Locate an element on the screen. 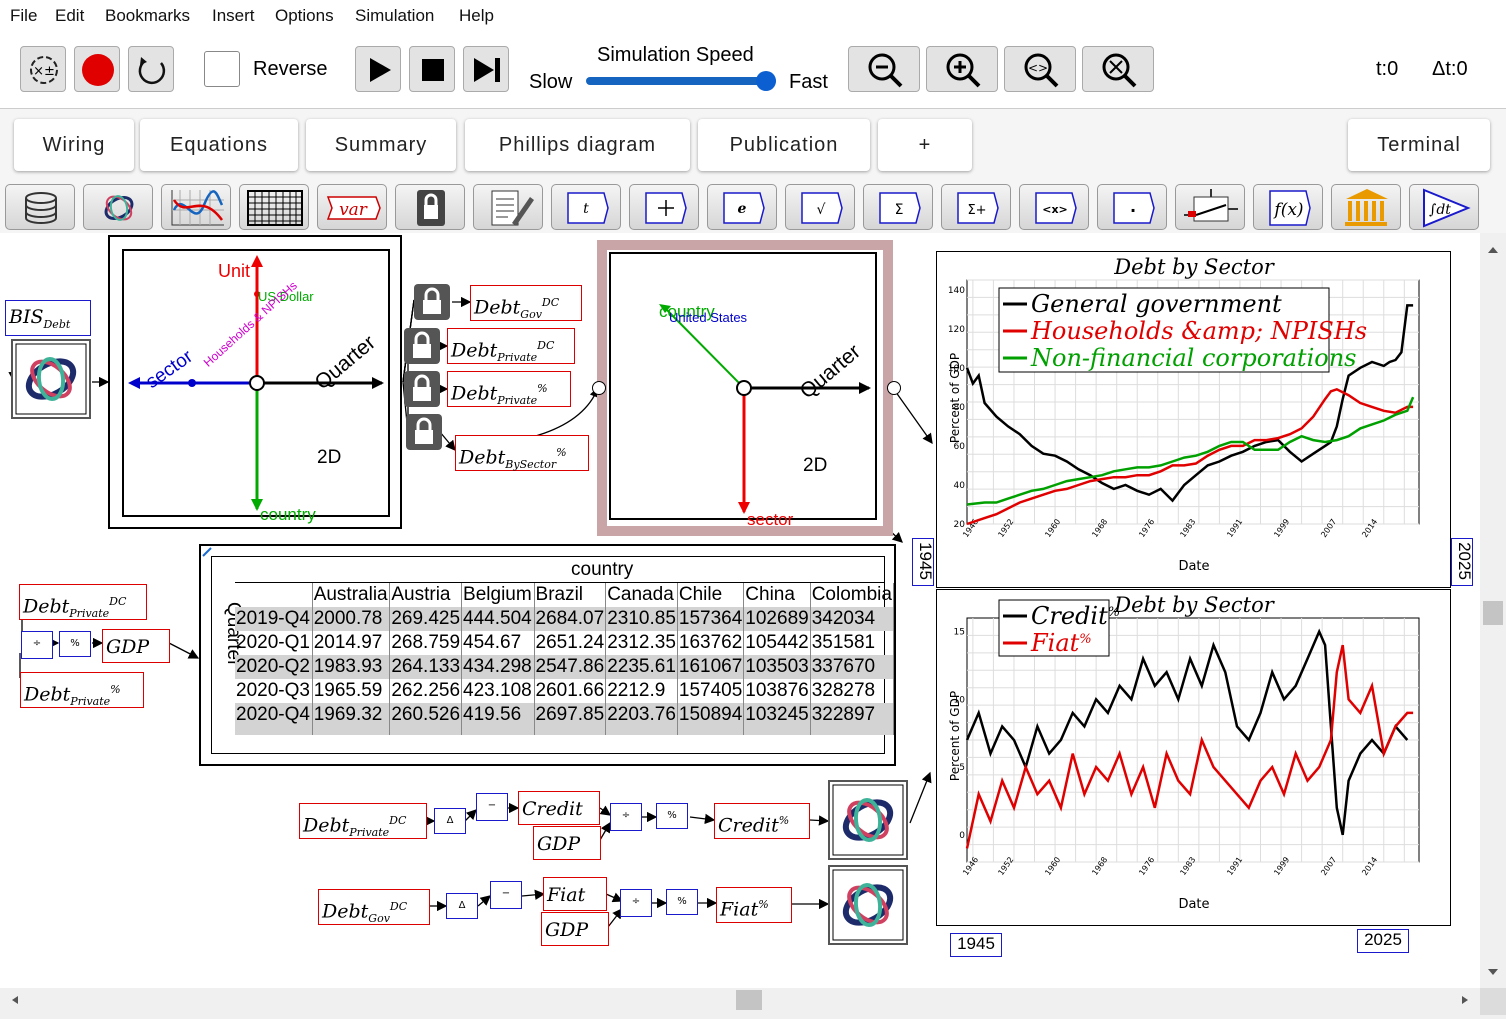  sqrt-button: √ is located at coordinates (820, 207).